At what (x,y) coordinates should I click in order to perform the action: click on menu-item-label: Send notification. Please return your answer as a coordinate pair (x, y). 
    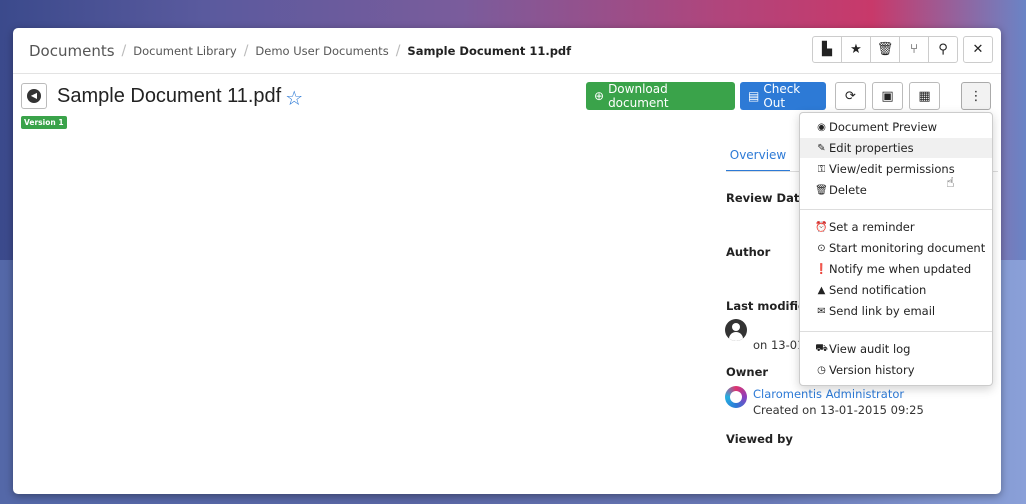
    Looking at the image, I should click on (878, 290).